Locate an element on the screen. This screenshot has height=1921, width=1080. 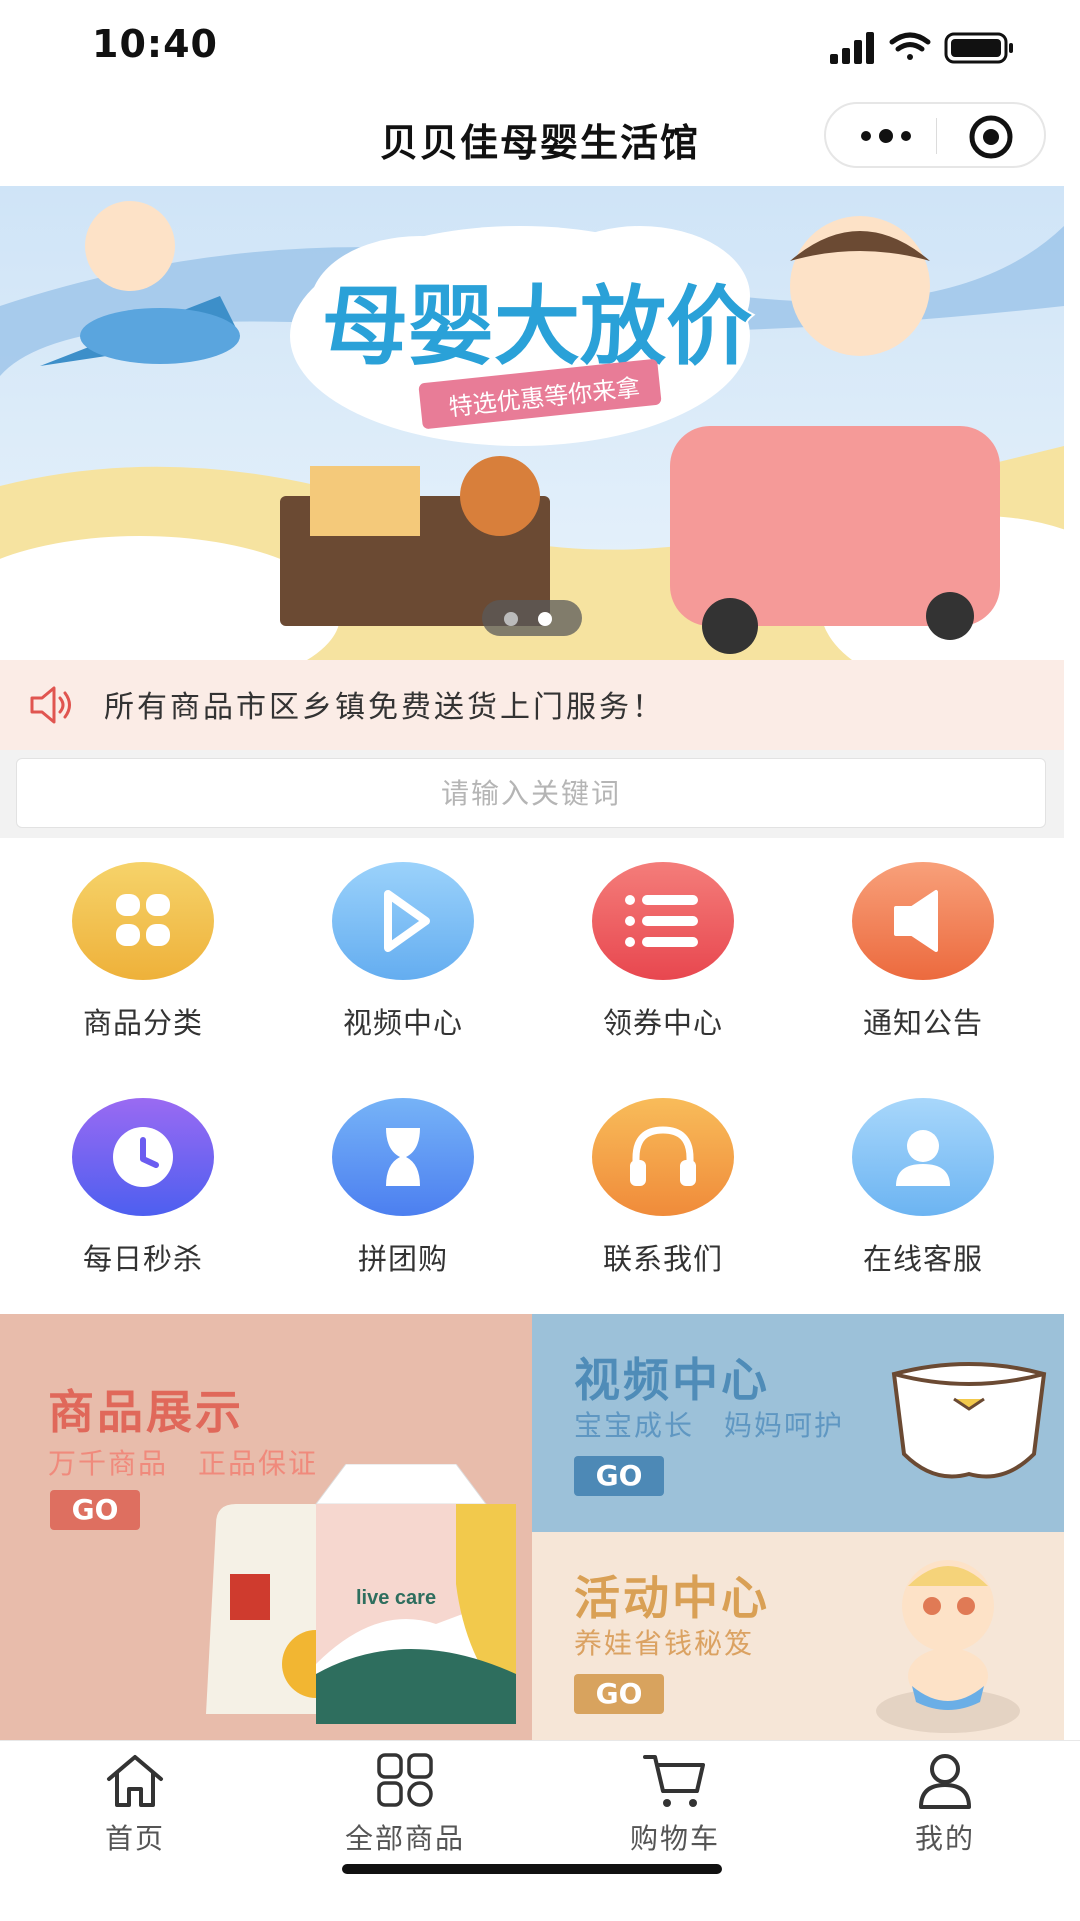
carousel-dot is located at coordinates (511, 619).